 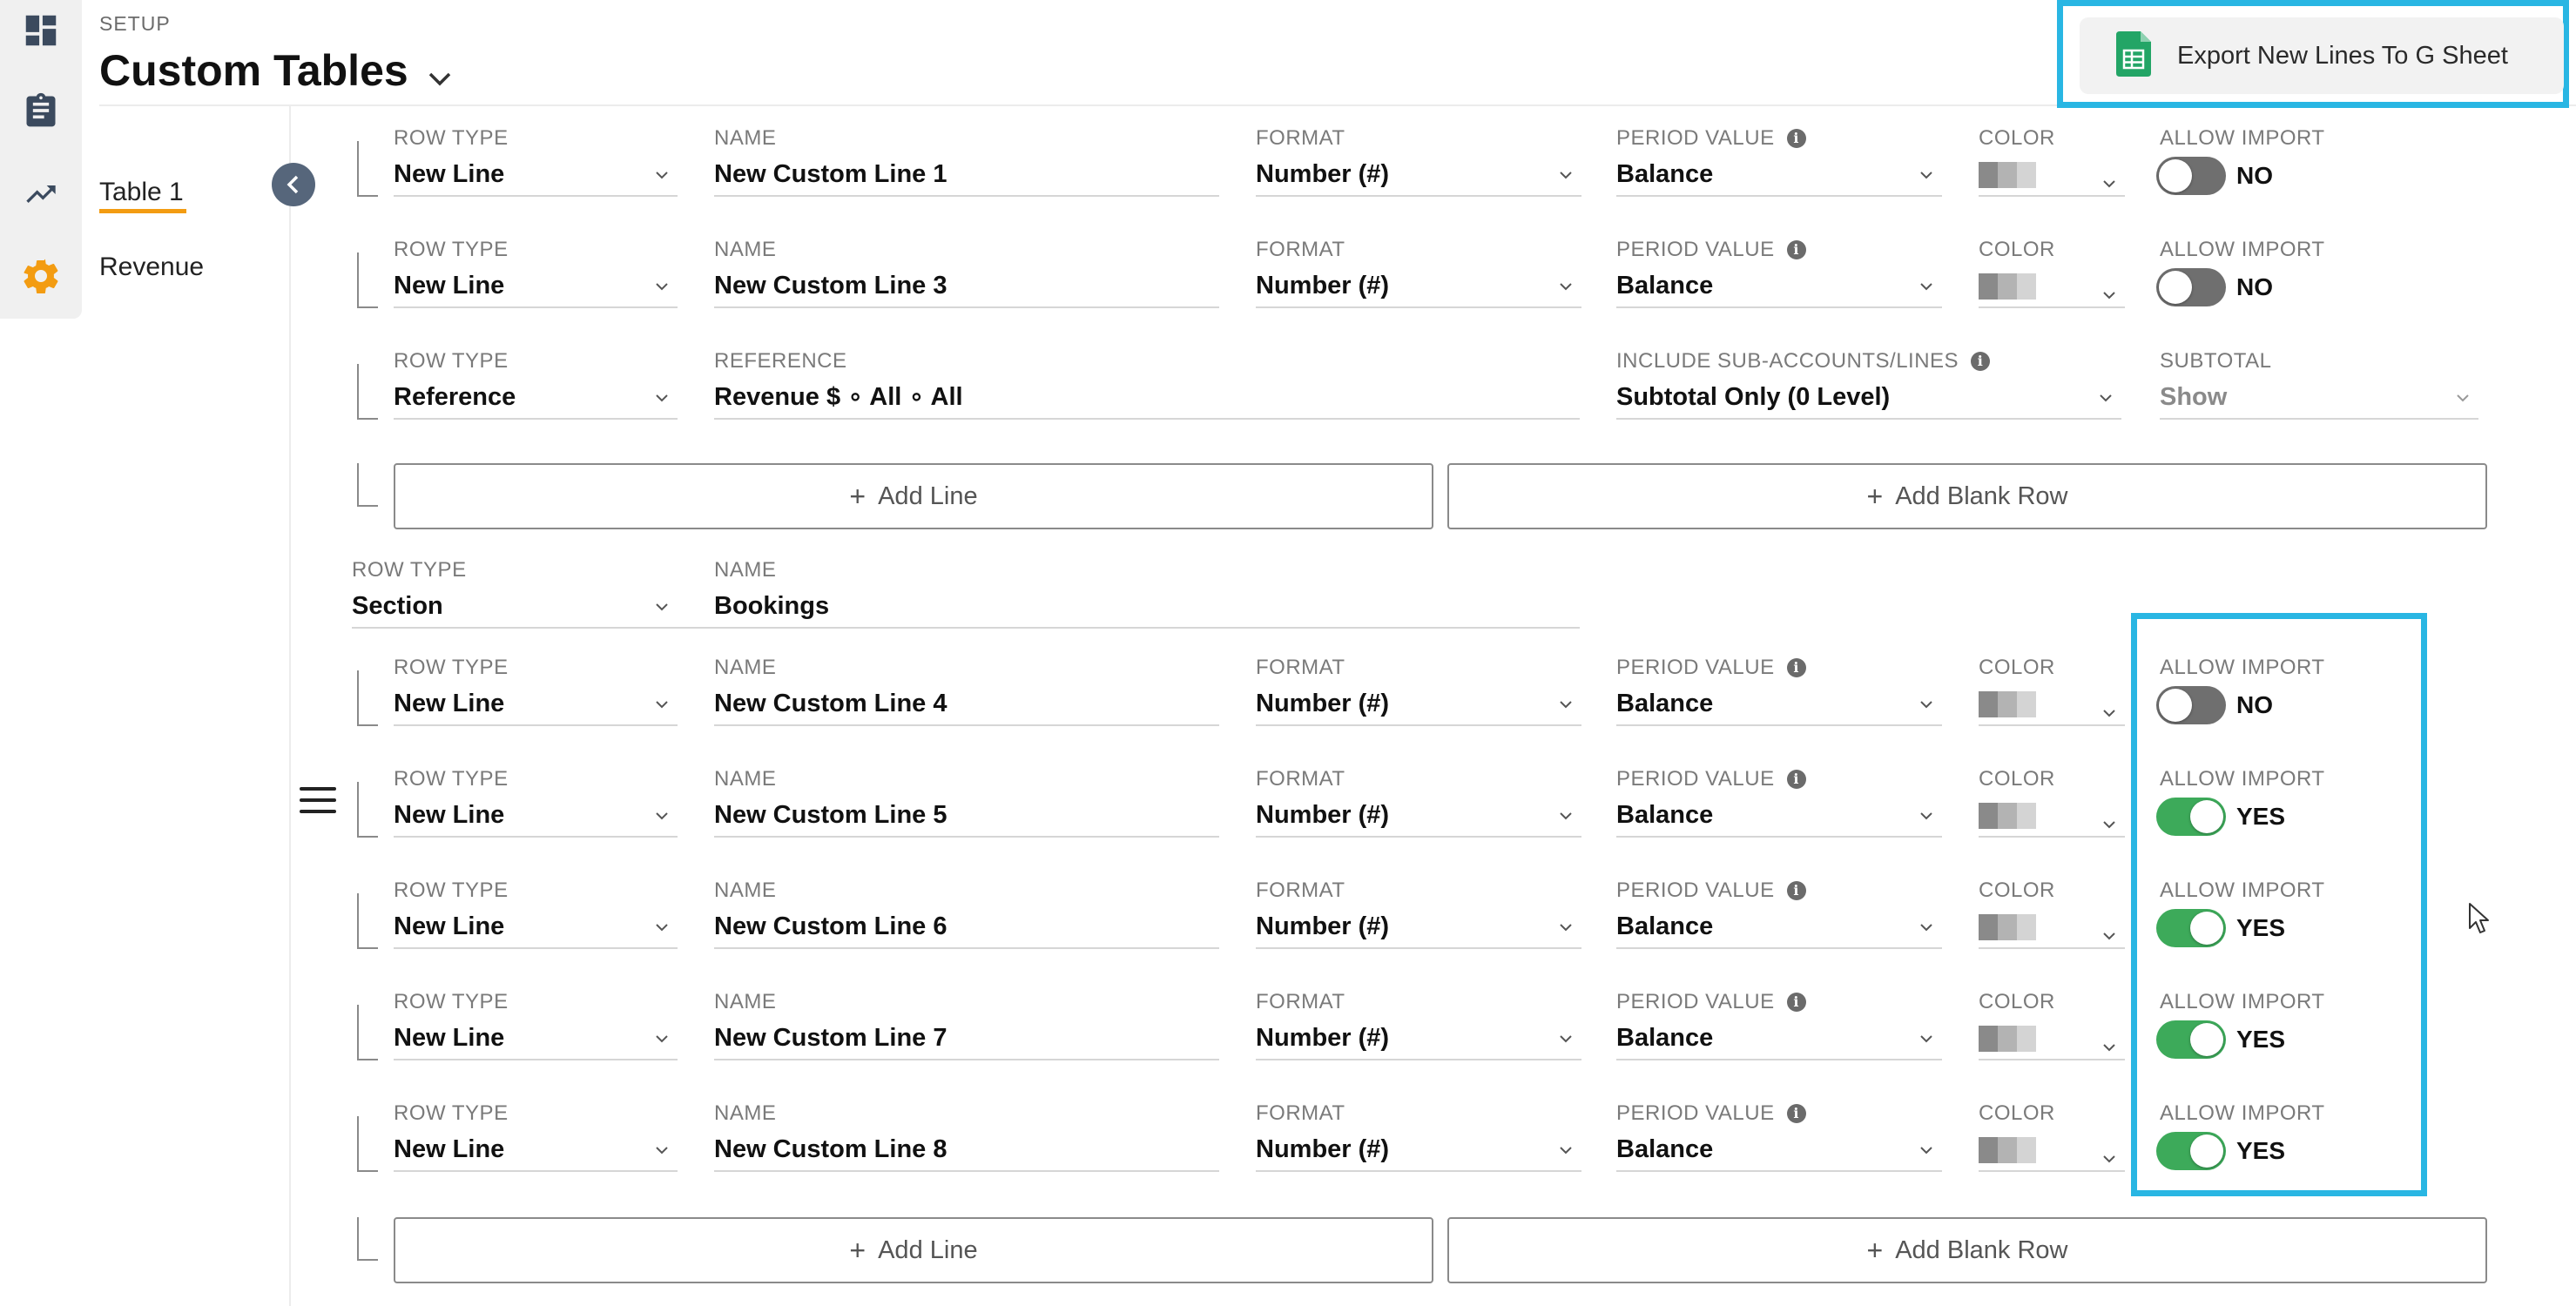 I want to click on name-field: NAME New Custom Line 8, so click(x=966, y=1135).